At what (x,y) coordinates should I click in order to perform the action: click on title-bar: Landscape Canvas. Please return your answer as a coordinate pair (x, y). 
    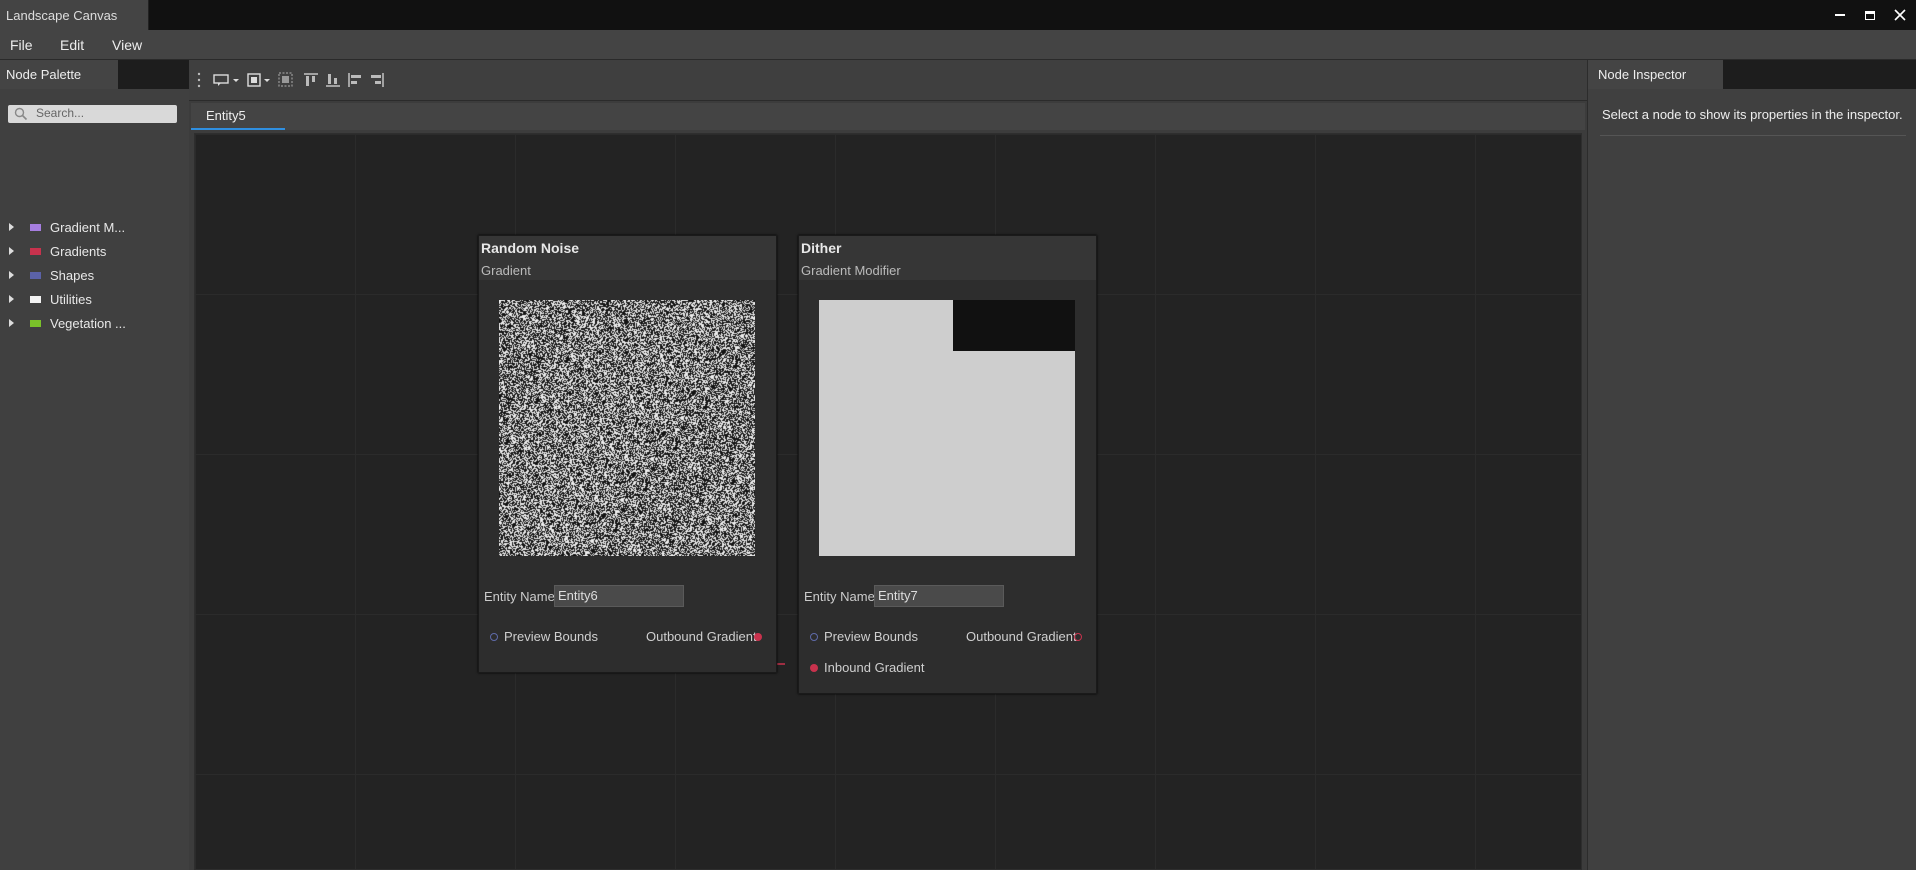
    Looking at the image, I should click on (958, 15).